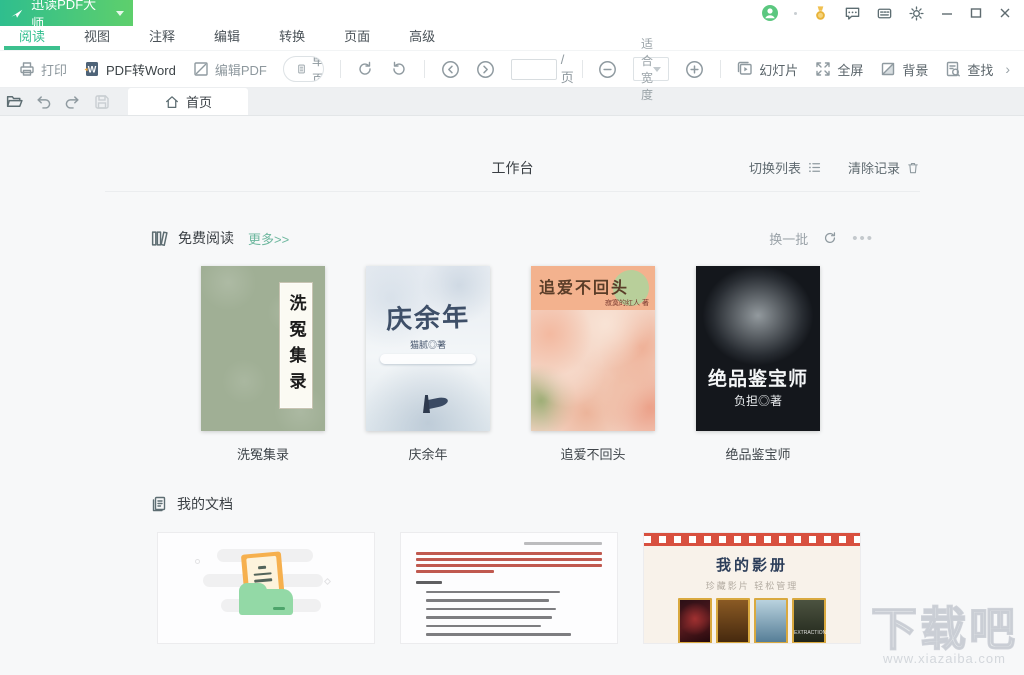  Describe the element at coordinates (295, 345) in the screenshot. I see `cover-title: 洗冤集录` at that location.